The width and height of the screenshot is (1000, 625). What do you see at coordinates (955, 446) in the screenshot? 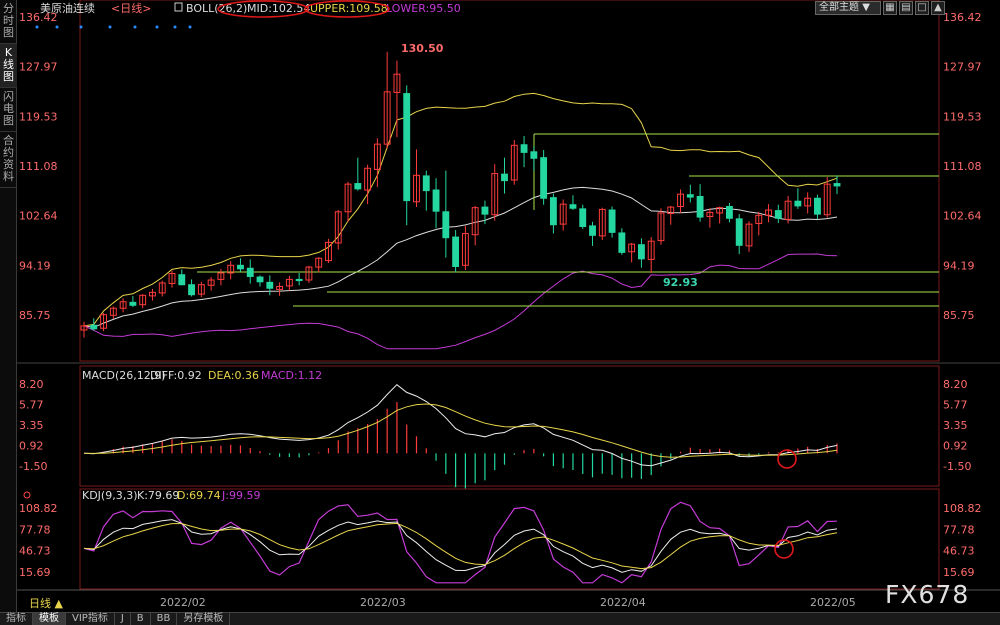
I see `macd-tick-right: 0.92` at bounding box center [955, 446].